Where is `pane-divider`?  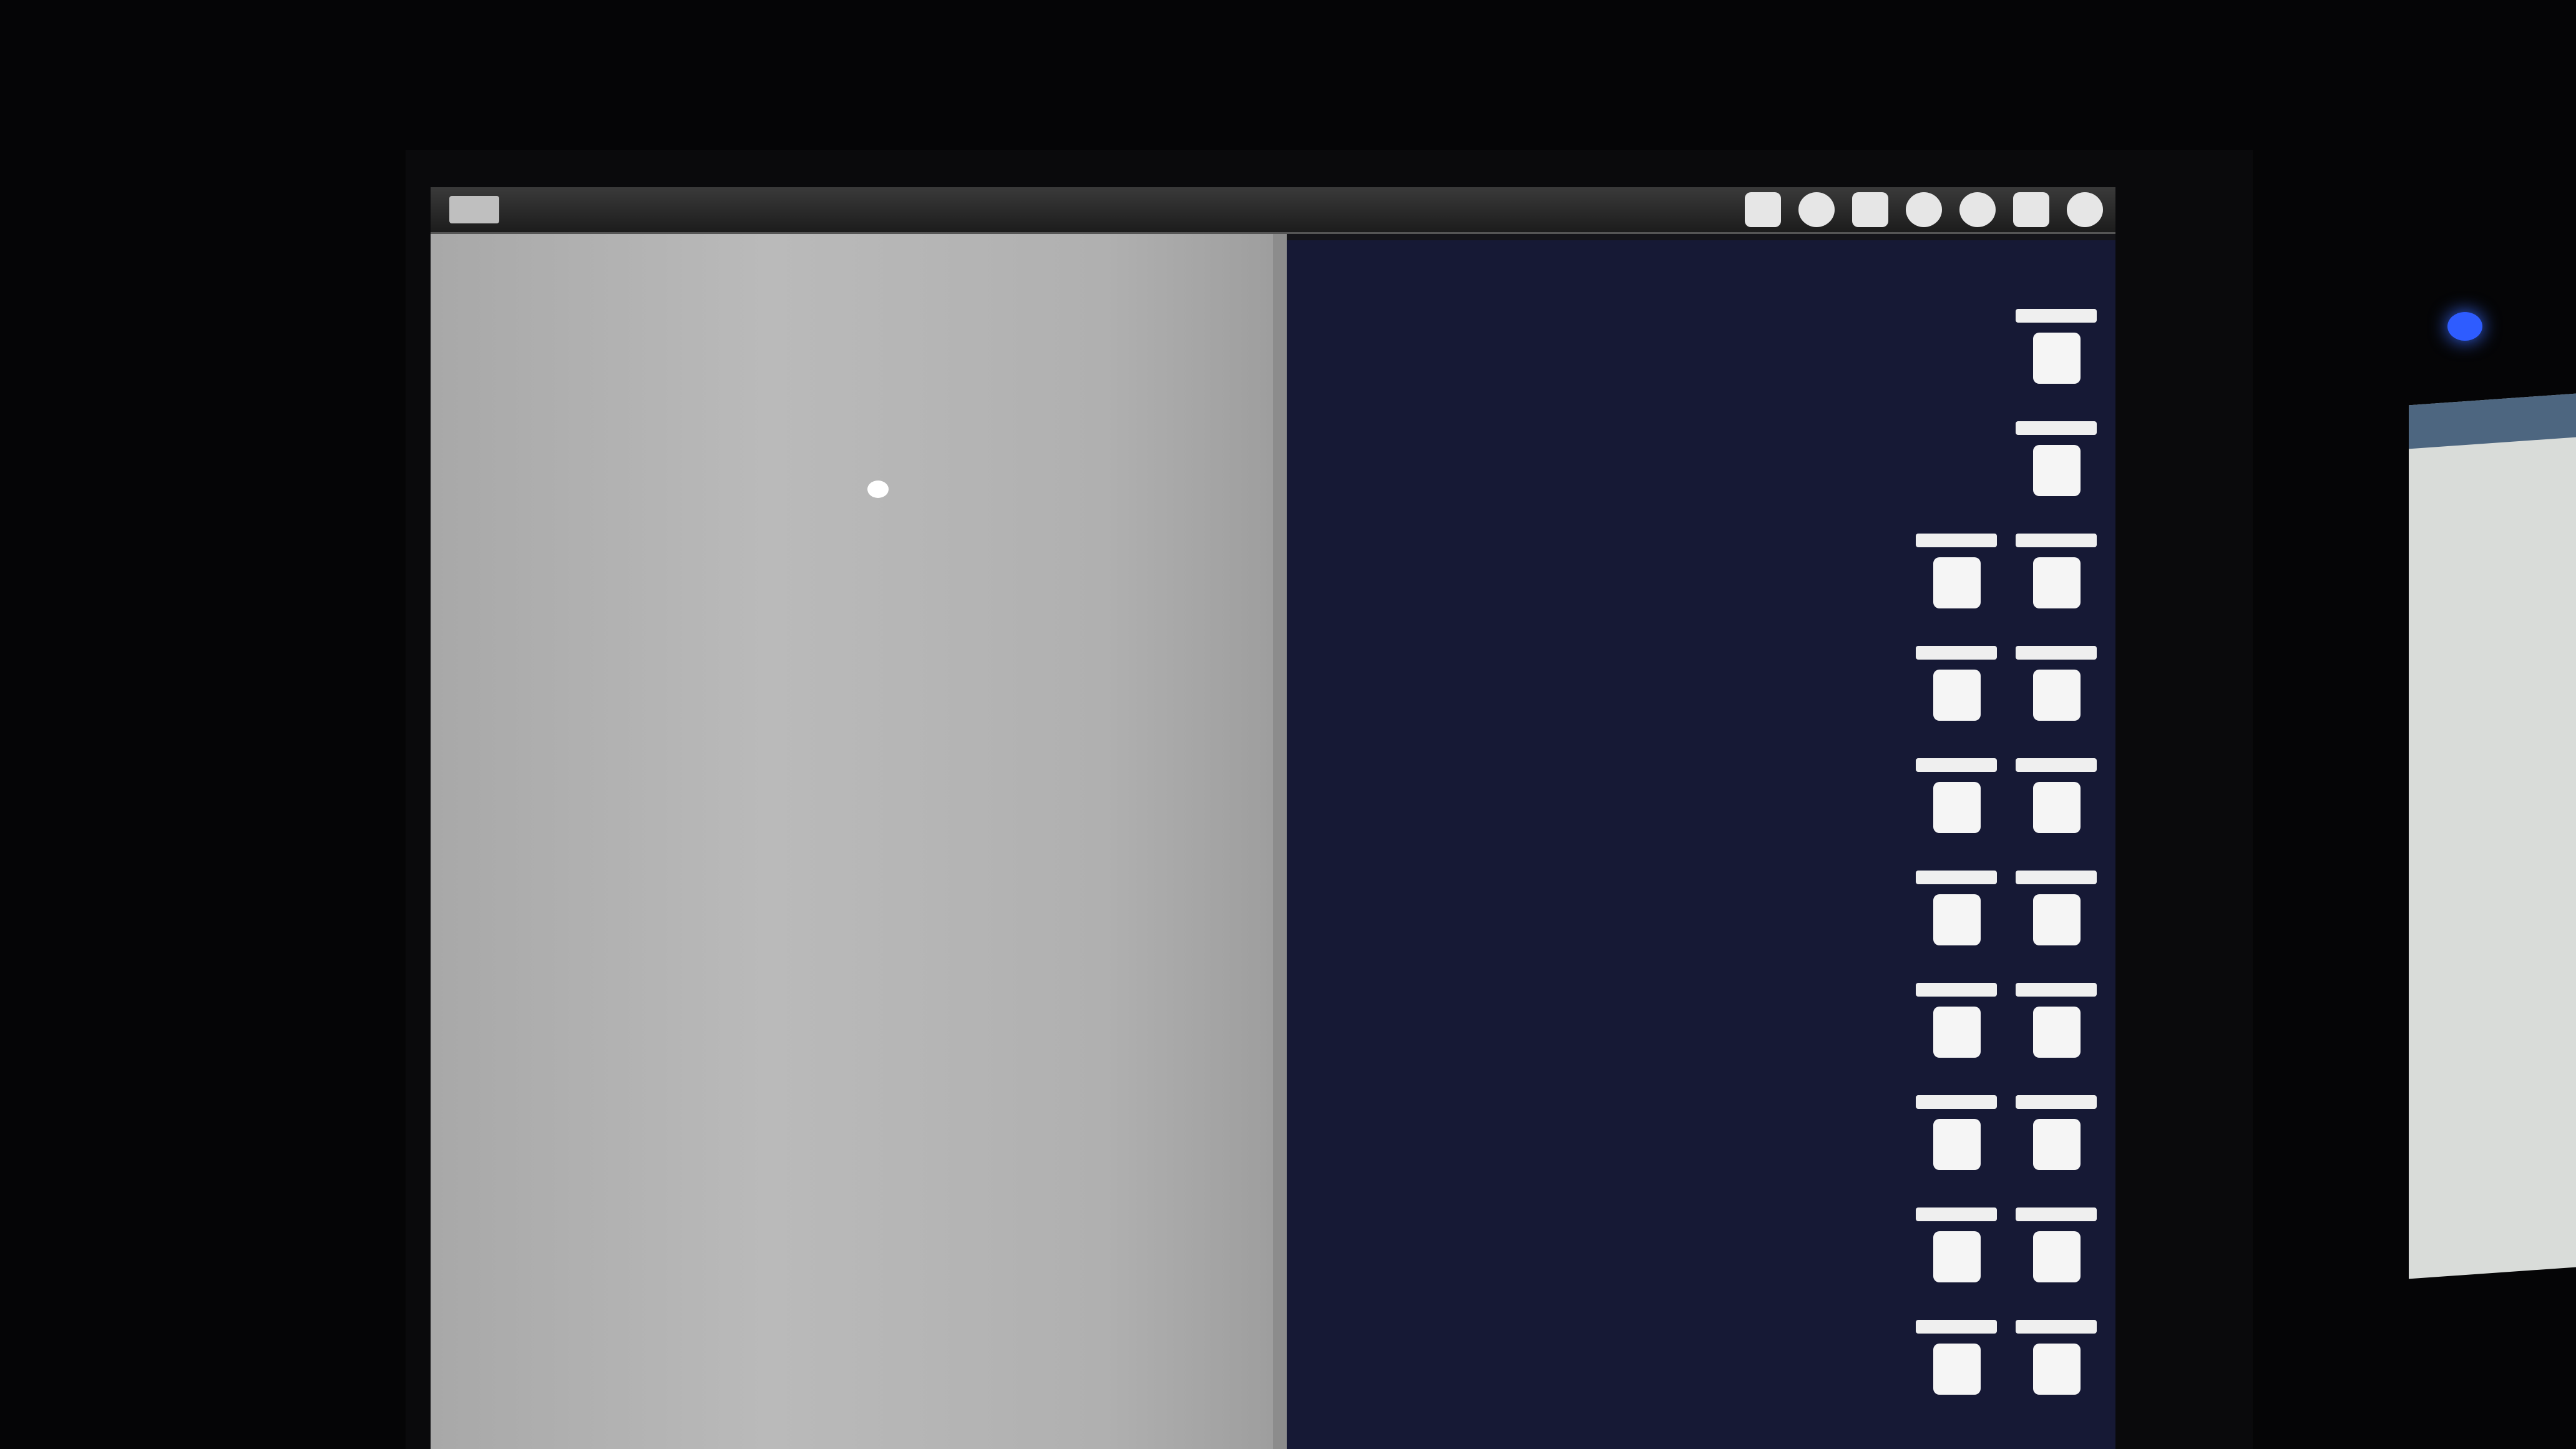 pane-divider is located at coordinates (1280, 841).